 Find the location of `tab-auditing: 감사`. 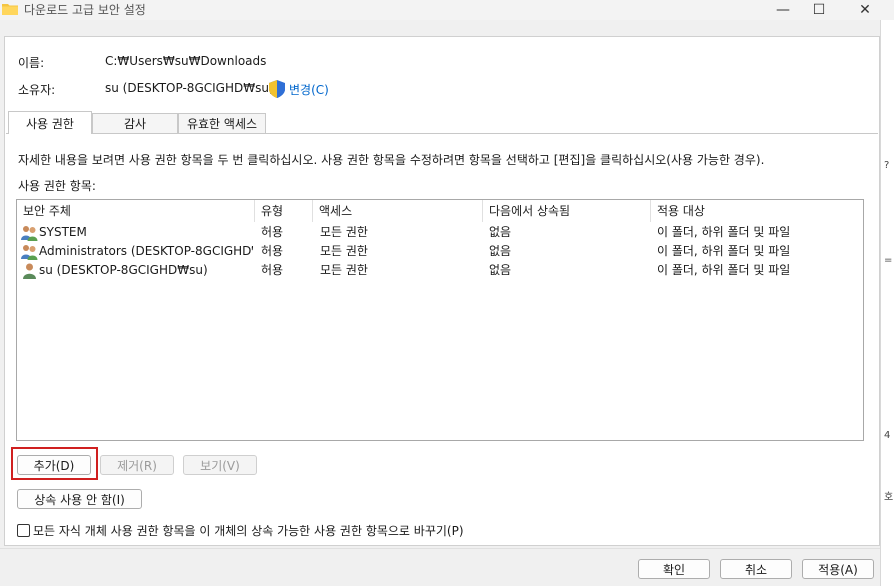

tab-auditing: 감사 is located at coordinates (135, 123).